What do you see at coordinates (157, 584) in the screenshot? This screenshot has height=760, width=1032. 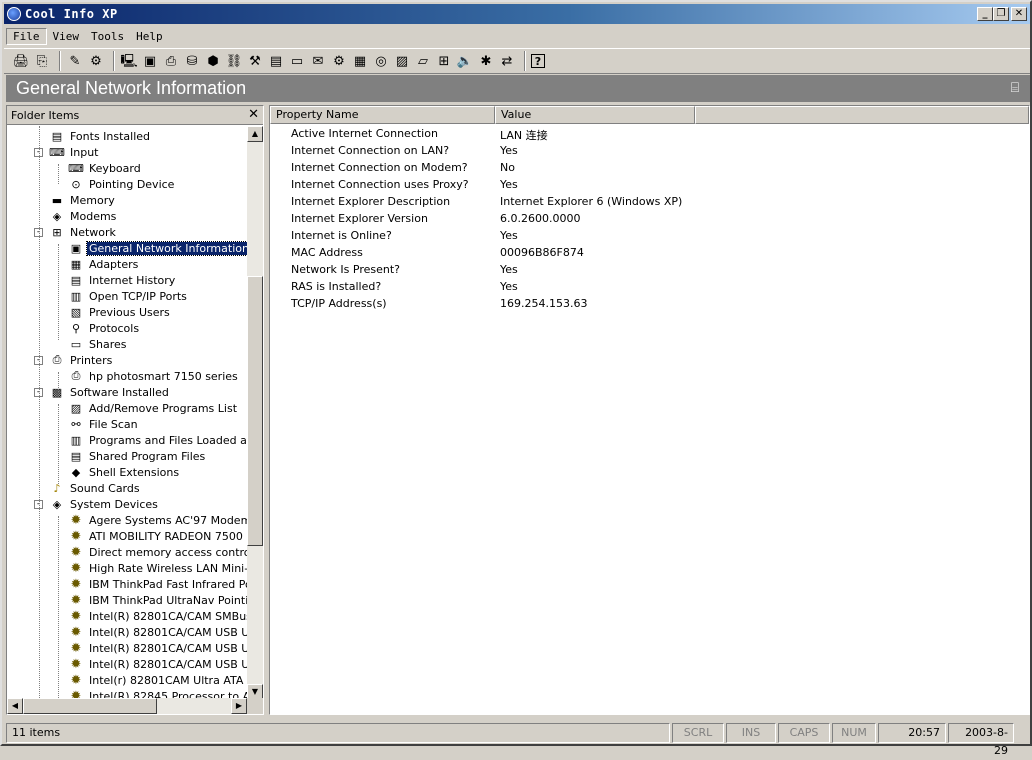 I see `tree-item: ✹ IBM ThinkPad Fast Infrared Port` at bounding box center [157, 584].